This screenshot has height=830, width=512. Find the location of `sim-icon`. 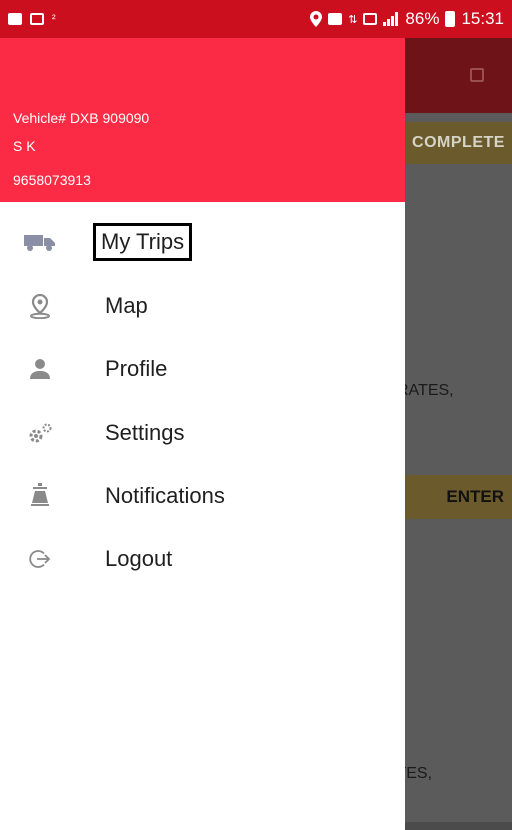

sim-icon is located at coordinates (335, 19).